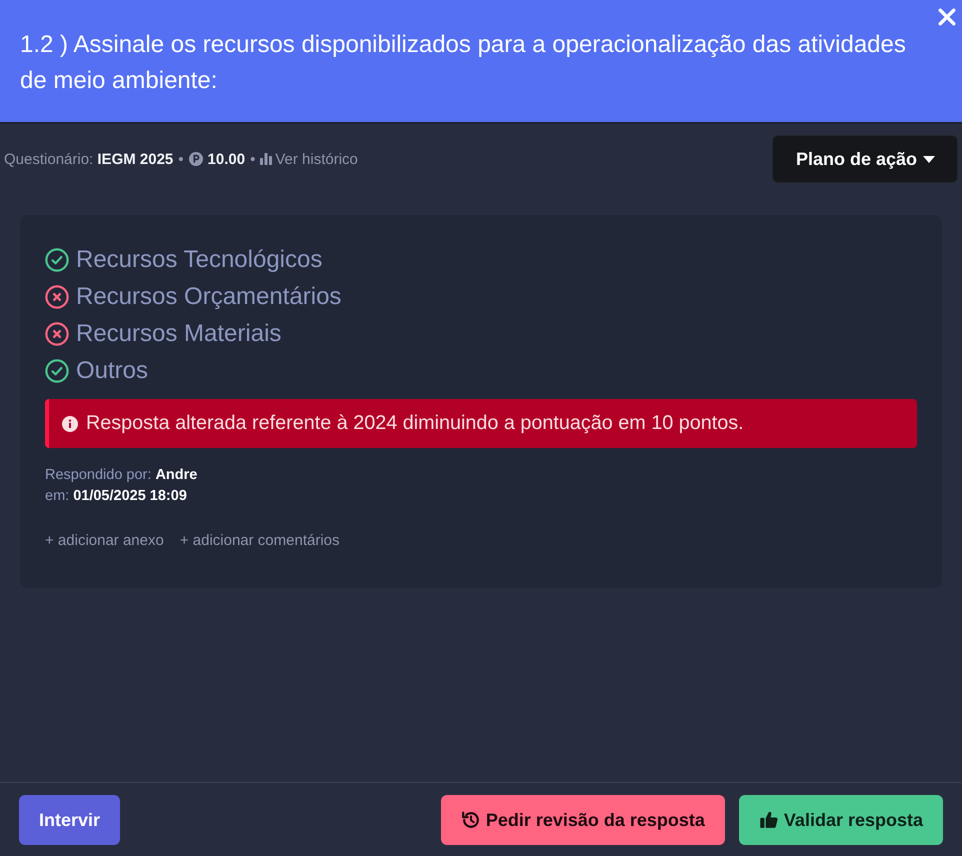  What do you see at coordinates (470, 820) in the screenshot?
I see `history-icon` at bounding box center [470, 820].